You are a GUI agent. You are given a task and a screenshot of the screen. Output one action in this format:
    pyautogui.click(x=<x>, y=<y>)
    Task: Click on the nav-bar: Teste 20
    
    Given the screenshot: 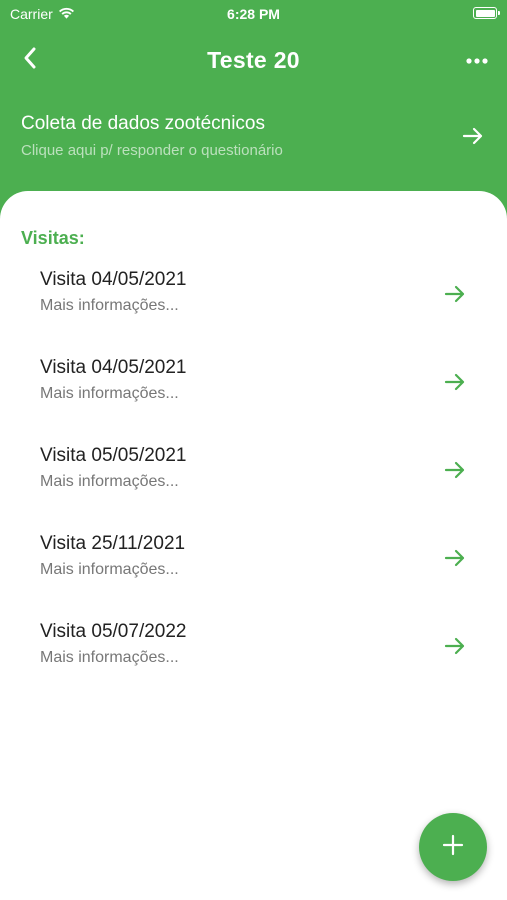 What is the action you would take?
    pyautogui.click(x=253, y=60)
    